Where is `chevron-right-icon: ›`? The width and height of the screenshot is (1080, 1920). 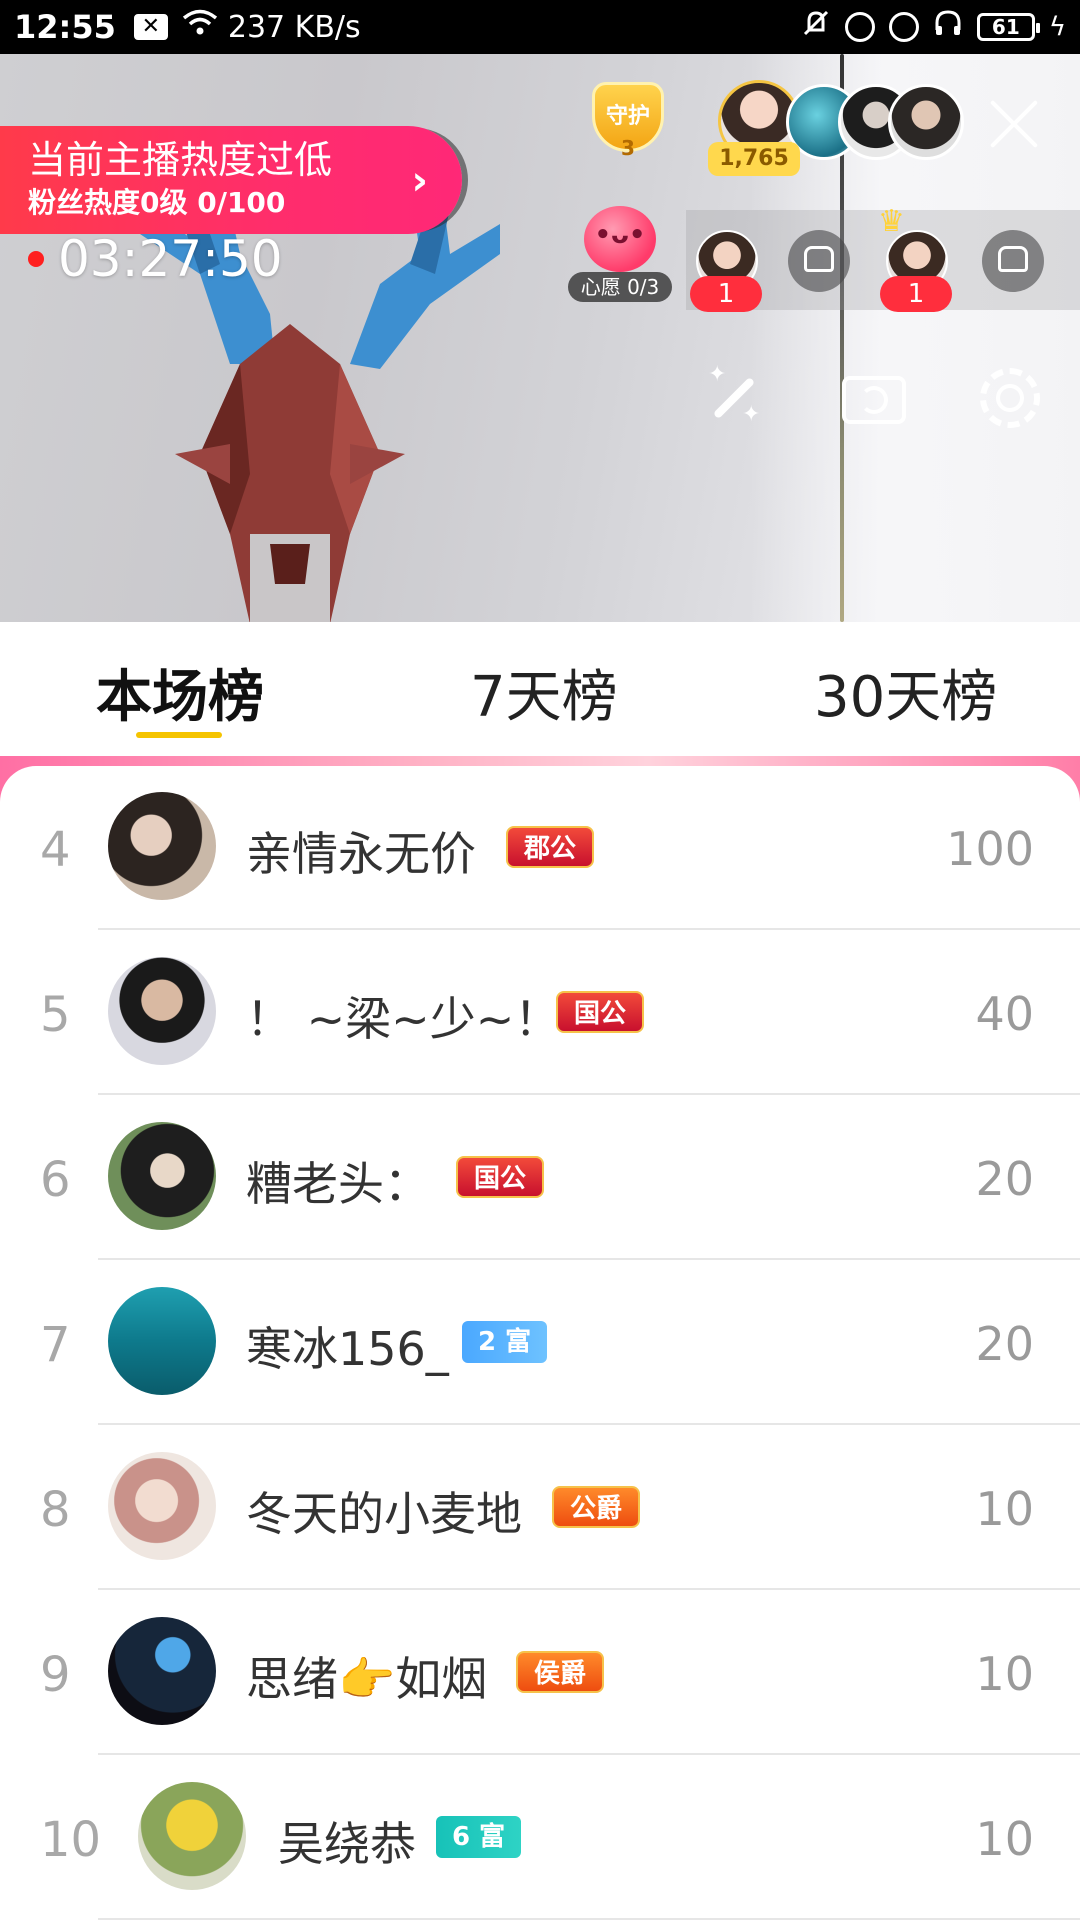
chevron-right-icon: › is located at coordinates (419, 181).